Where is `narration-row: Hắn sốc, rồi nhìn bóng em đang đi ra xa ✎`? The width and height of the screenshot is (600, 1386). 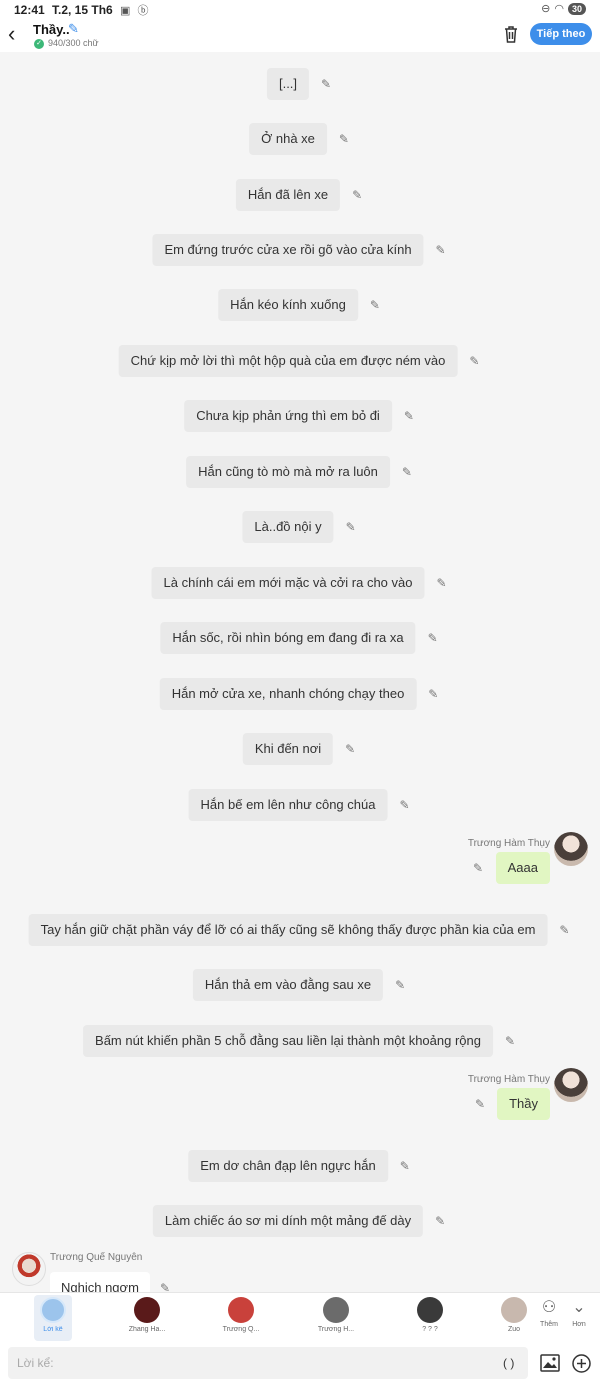 narration-row: Hắn sốc, rồi nhìn bóng em đang đi ra xa ✎ is located at coordinates (300, 638).